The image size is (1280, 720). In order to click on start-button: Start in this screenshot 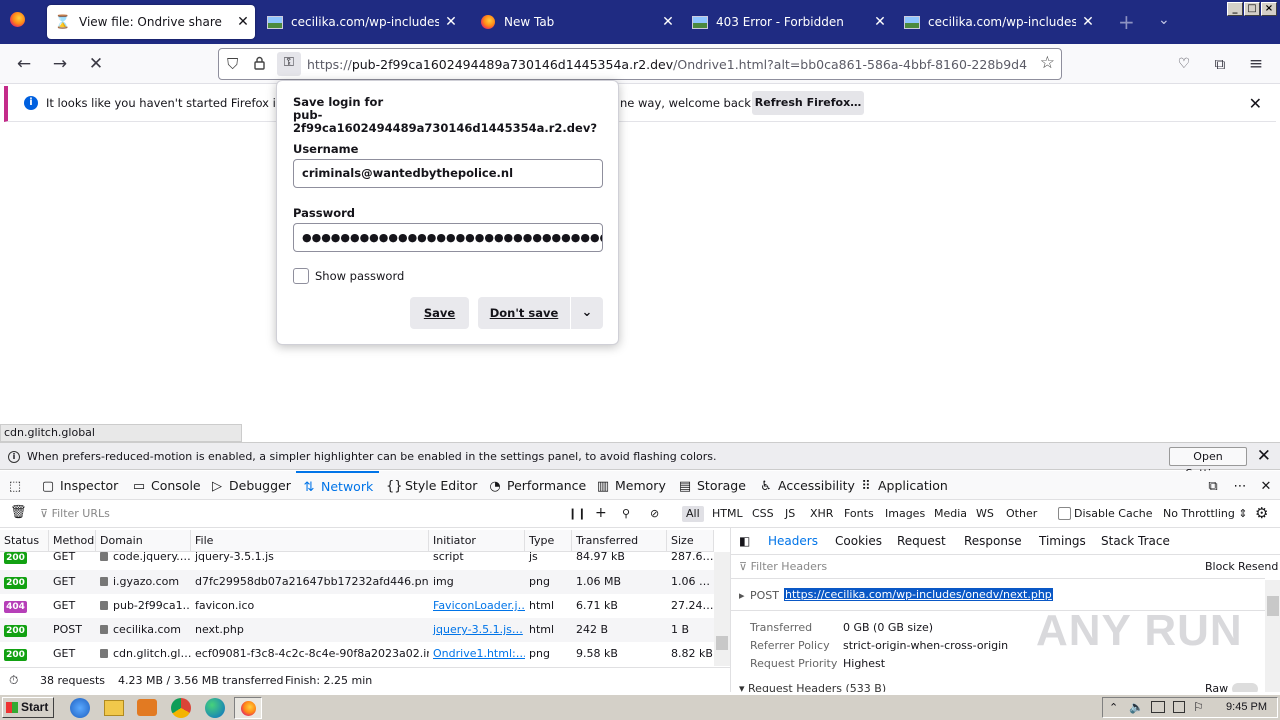, I will do `click(28, 707)`.